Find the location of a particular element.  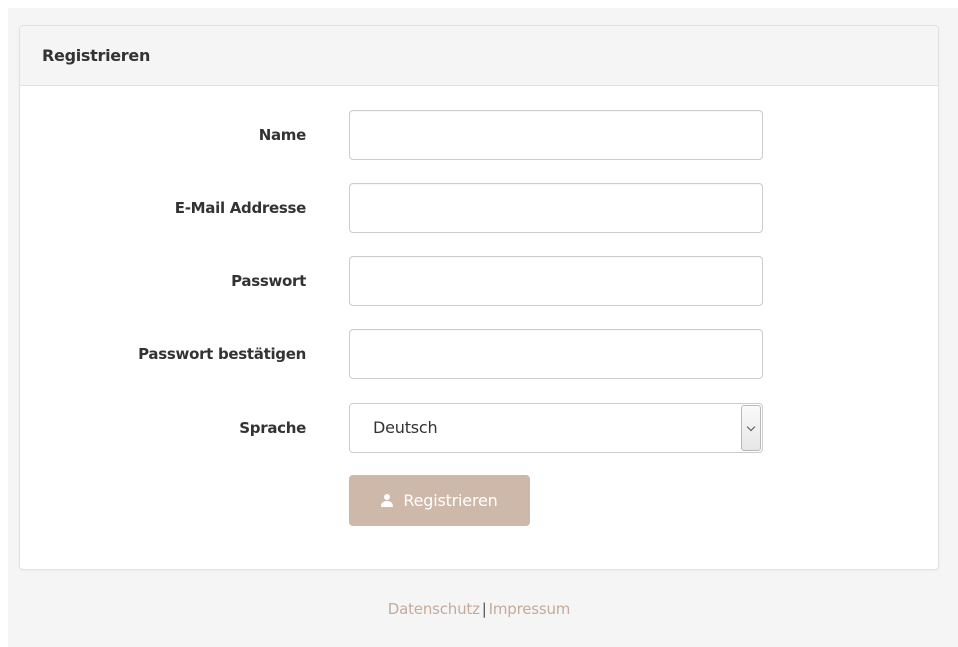

chevron-down-icon is located at coordinates (751, 426).